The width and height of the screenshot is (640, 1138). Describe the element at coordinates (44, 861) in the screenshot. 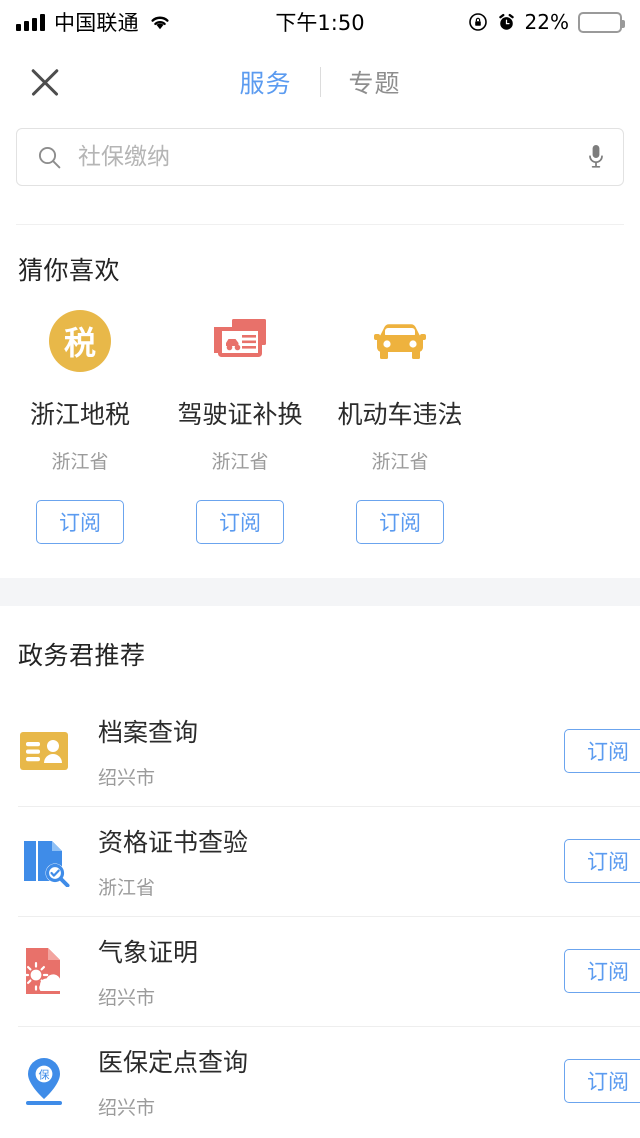

I see `document-search-icon` at that location.